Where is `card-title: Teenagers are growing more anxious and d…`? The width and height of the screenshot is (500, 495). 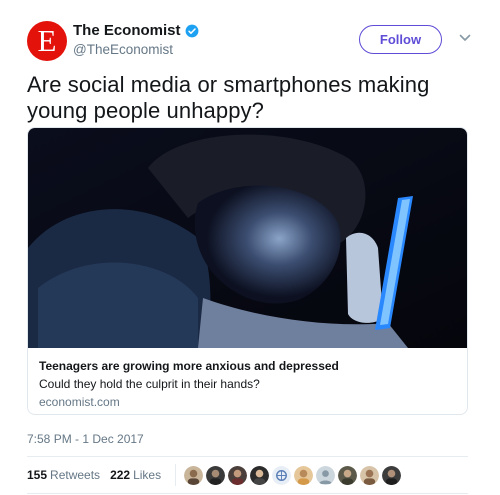
card-title: Teenagers are growing more anxious and d… is located at coordinates (249, 366).